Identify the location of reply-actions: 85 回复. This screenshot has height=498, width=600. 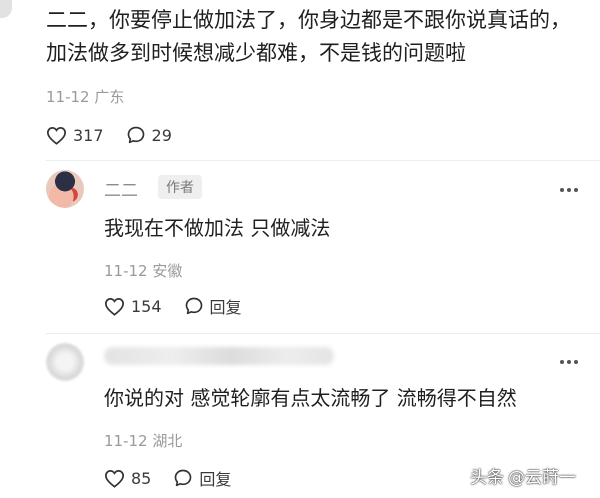
(178, 478).